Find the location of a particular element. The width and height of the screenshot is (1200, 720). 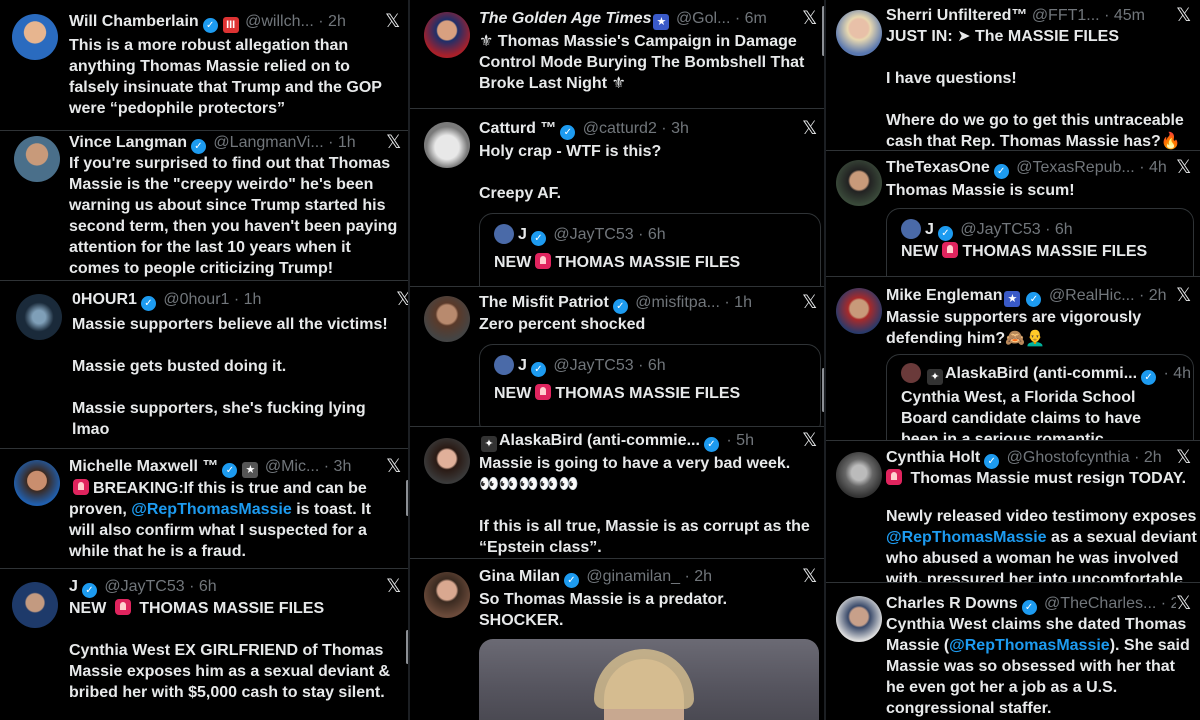

author-handle: @ginamilan_ is located at coordinates (633, 576).